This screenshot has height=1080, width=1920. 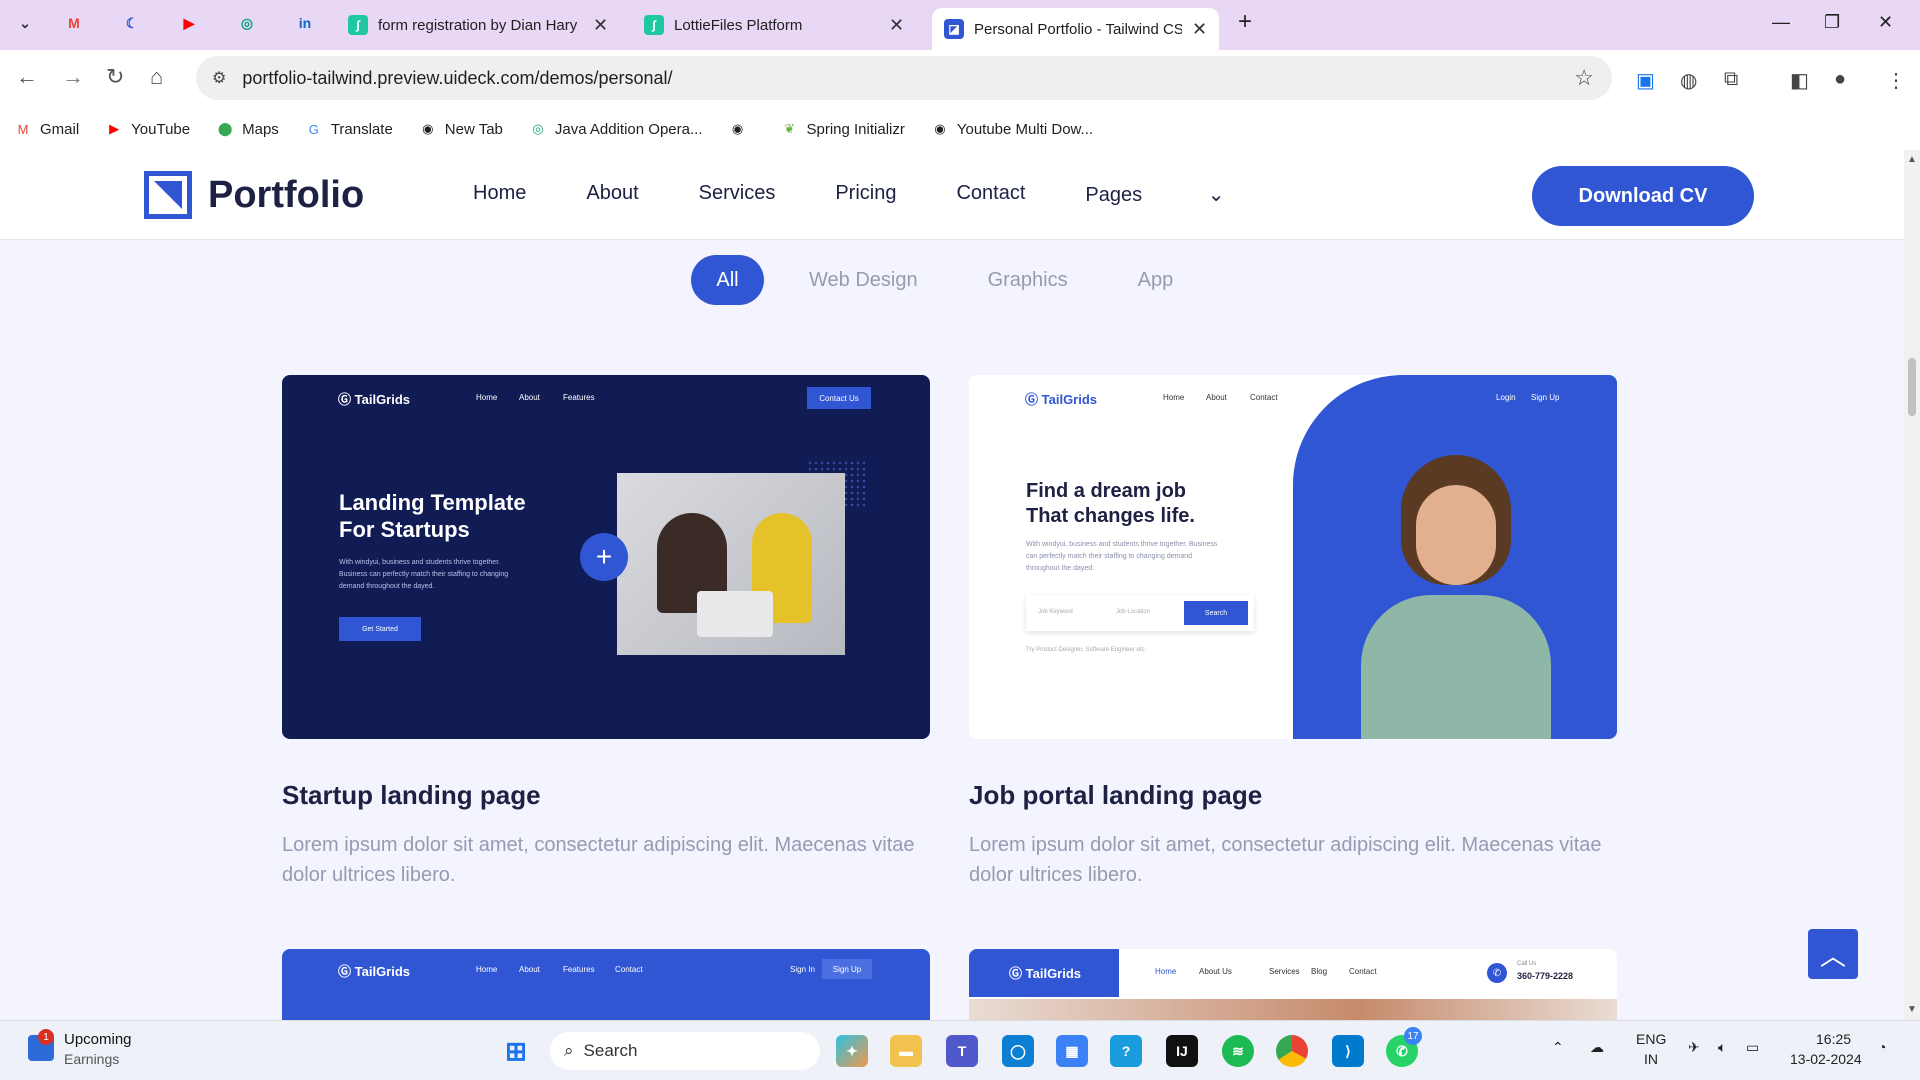 What do you see at coordinates (990, 194) in the screenshot?
I see `nav-contact: Contact` at bounding box center [990, 194].